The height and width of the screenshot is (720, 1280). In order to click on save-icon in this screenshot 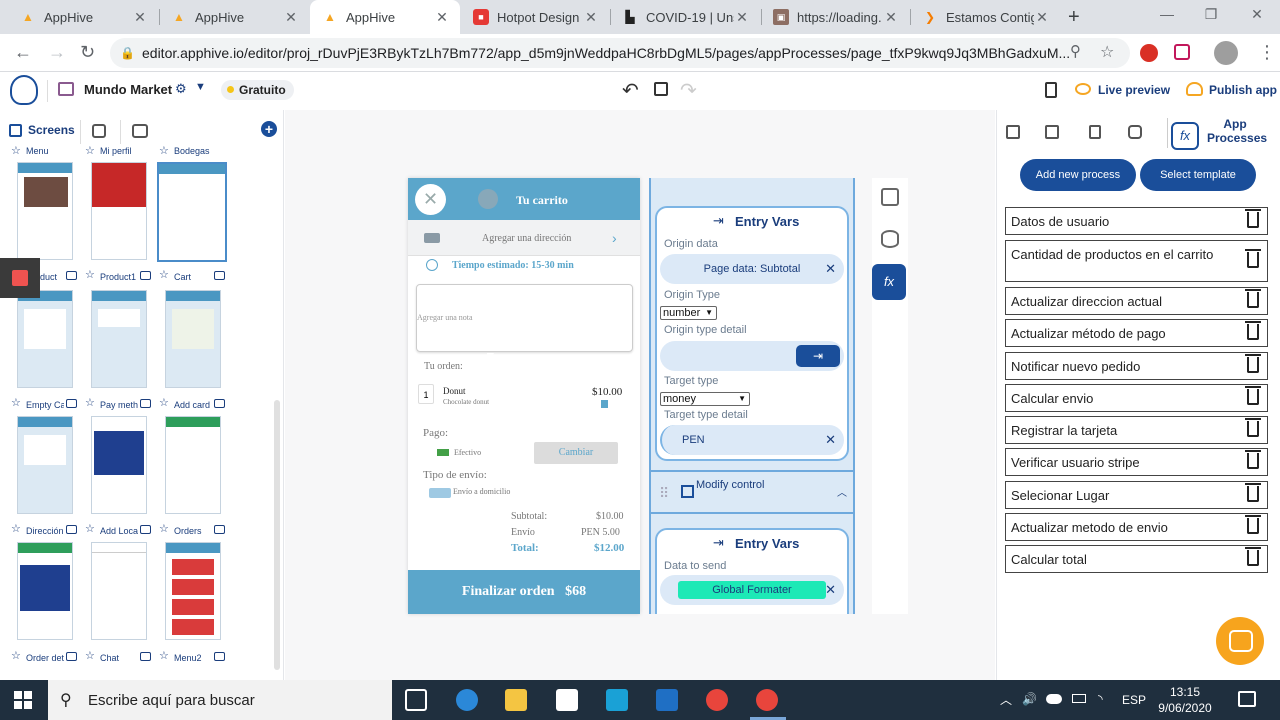, I will do `click(661, 89)`.